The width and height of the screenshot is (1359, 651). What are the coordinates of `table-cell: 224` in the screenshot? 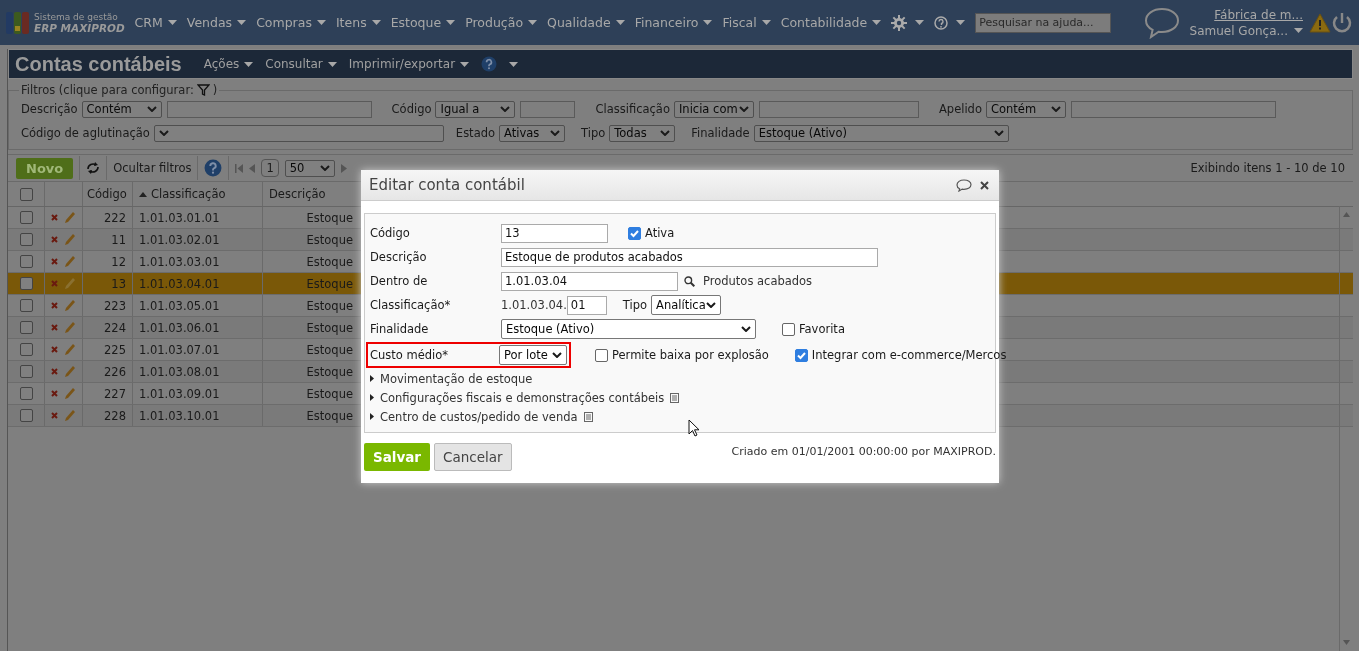 It's located at (108, 327).